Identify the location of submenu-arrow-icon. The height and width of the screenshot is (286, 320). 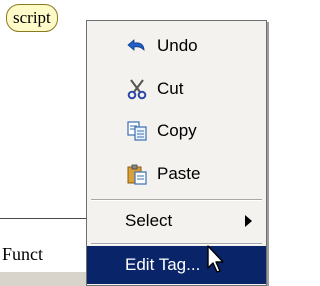
(248, 221).